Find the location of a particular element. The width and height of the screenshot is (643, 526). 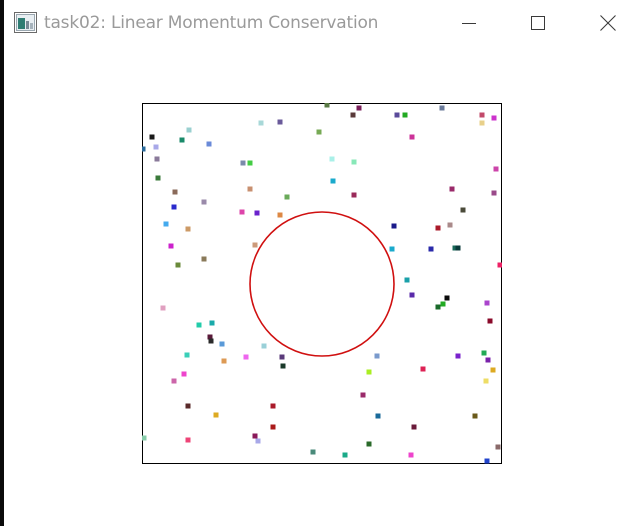

maximize-button is located at coordinates (538, 23).